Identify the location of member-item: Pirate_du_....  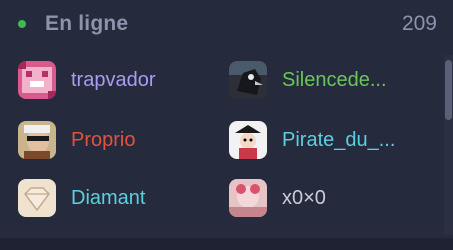
(331, 141).